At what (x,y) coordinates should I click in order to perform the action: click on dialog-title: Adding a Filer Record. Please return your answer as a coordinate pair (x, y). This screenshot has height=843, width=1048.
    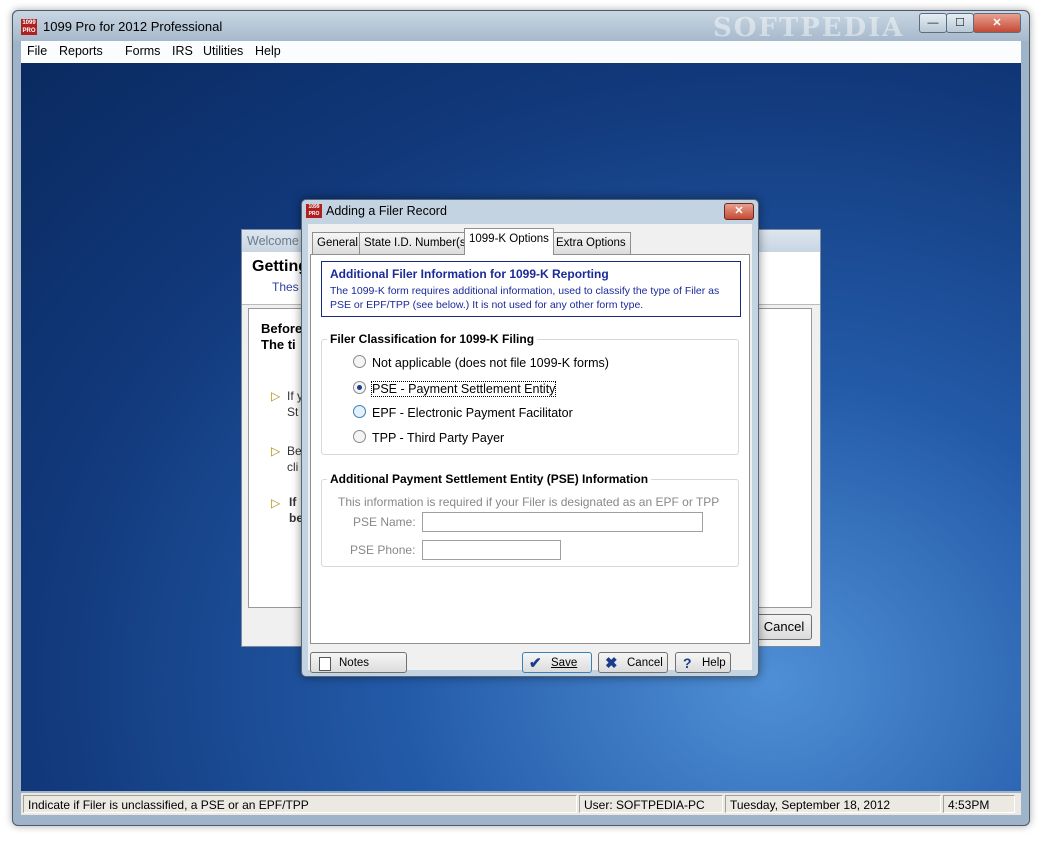
    Looking at the image, I should click on (386, 211).